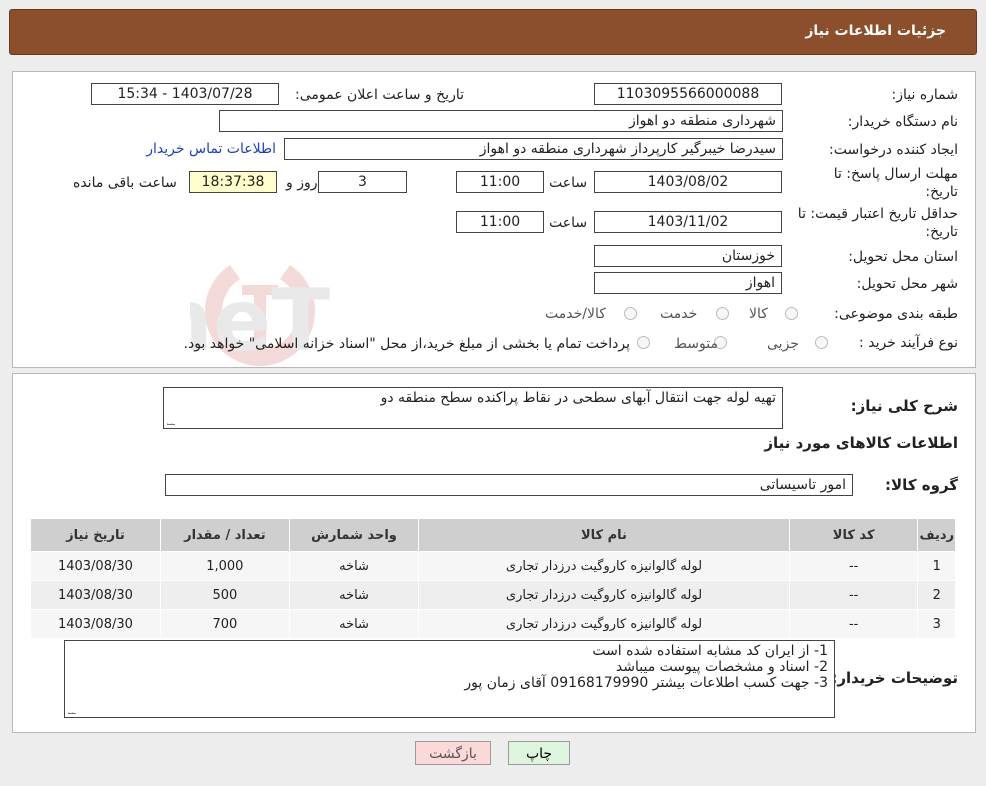 This screenshot has width=986, height=786. I want to click on need-number-label: شماره نیاز:, so click(925, 95).